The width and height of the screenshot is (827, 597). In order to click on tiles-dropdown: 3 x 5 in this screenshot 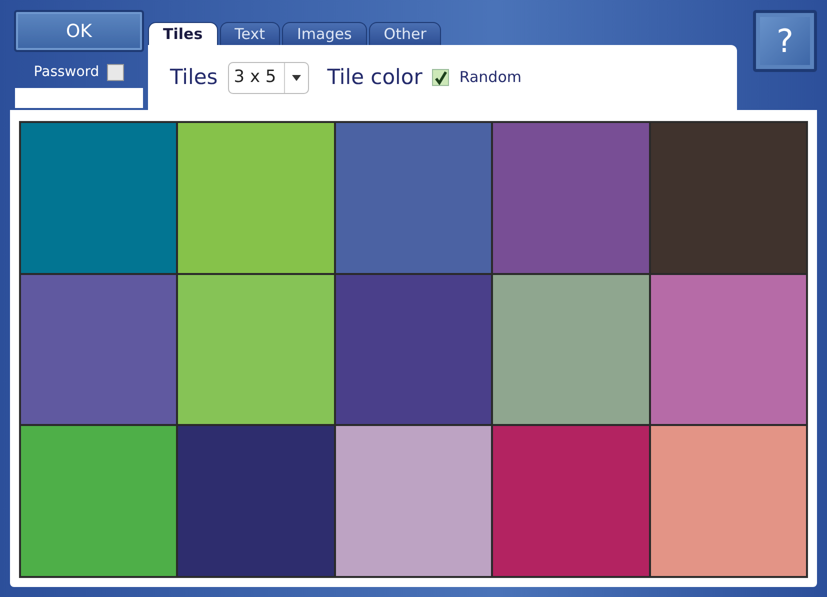, I will do `click(269, 78)`.